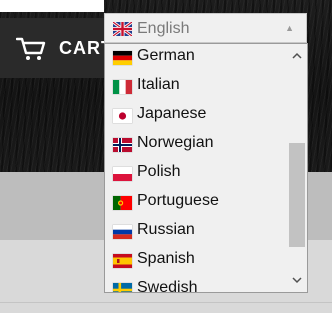 This screenshot has height=313, width=332. I want to click on option-label: Portuguese, so click(178, 200).